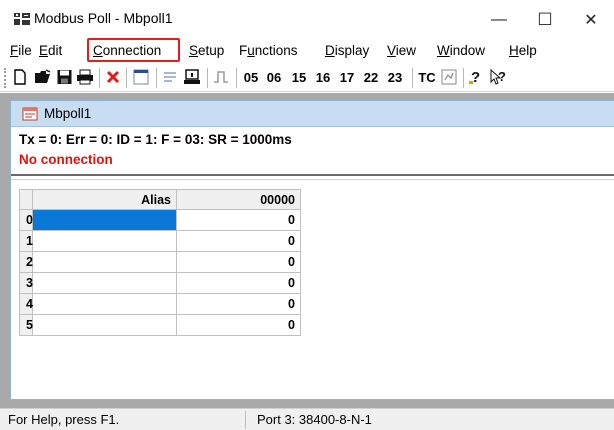  I want to click on toolbar: 05 06 15 16 17 22 23 TC ? ?, so click(307, 77).